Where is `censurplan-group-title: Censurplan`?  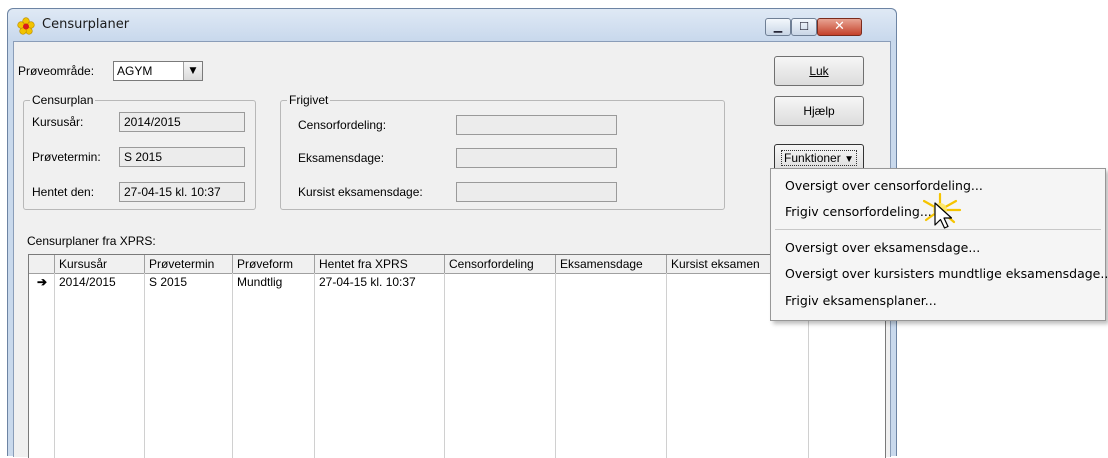
censurplan-group-title: Censurplan is located at coordinates (63, 100).